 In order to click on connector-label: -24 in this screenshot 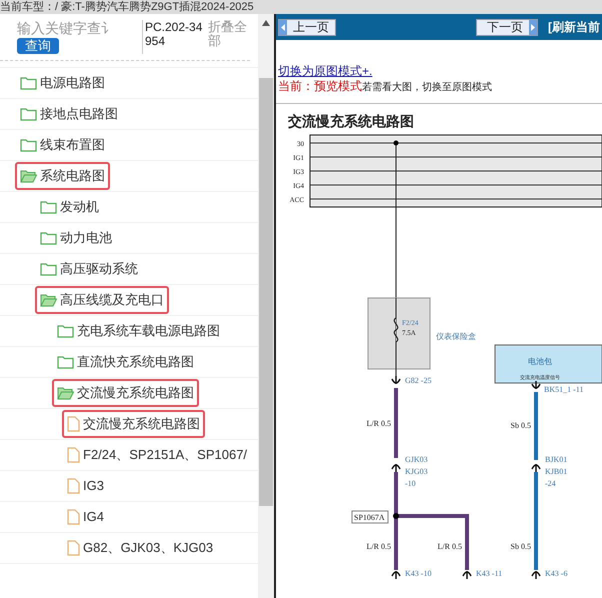, I will do `click(550, 483)`.